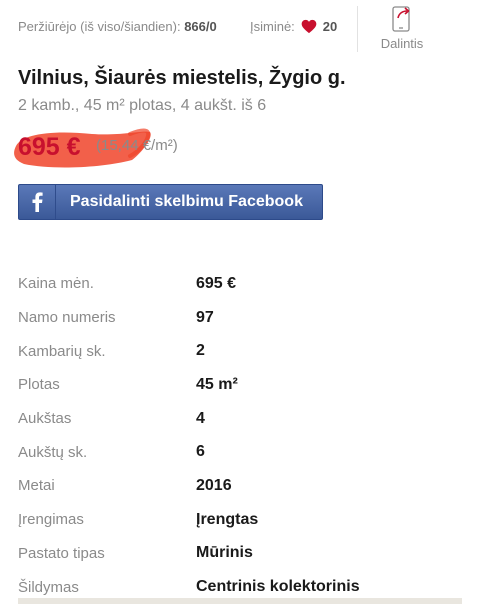 This screenshot has height=604, width=480. I want to click on detail-key: Kaina mėn., so click(56, 284).